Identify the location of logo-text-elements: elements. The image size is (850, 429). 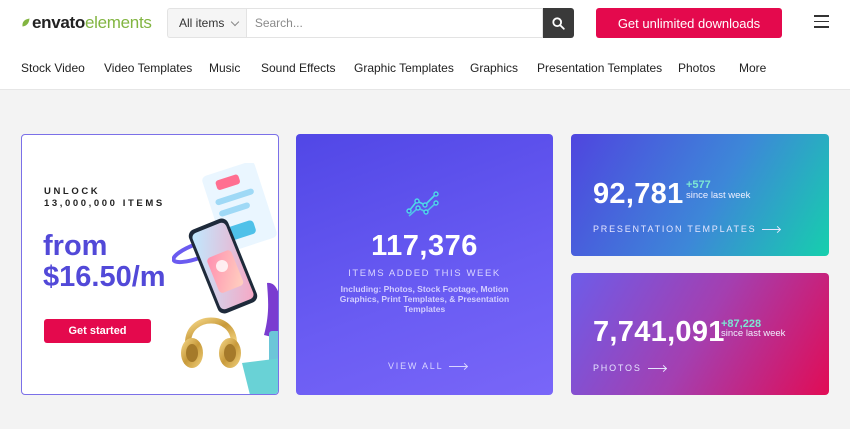
(118, 22).